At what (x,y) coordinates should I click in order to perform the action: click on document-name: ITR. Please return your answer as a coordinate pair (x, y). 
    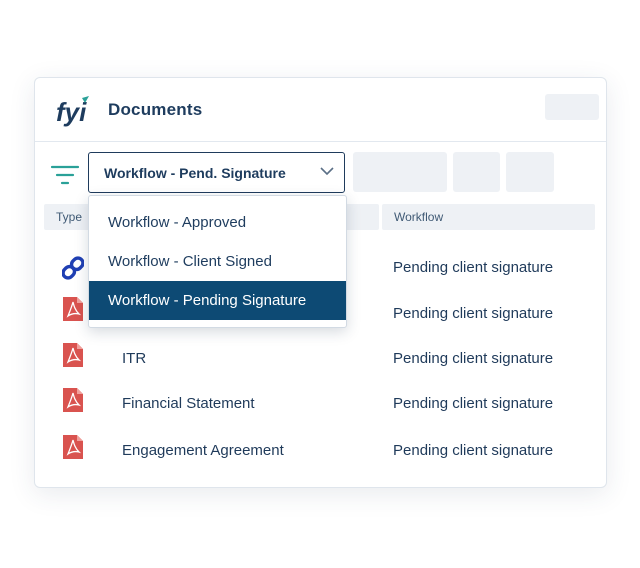
    Looking at the image, I should click on (134, 358).